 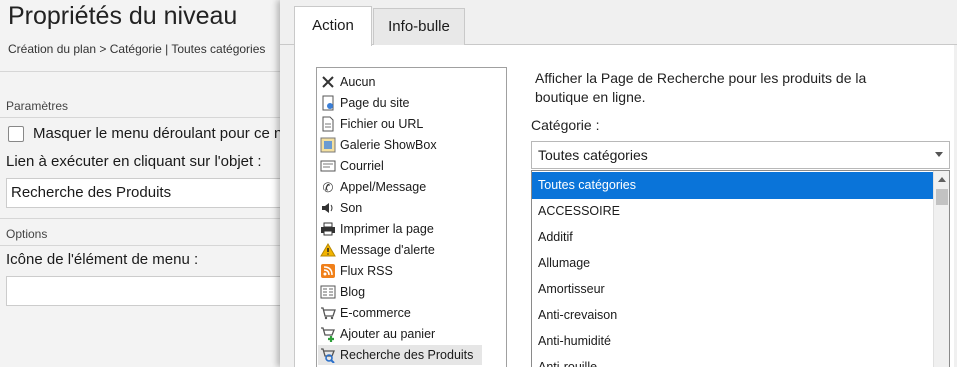 What do you see at coordinates (942, 197) in the screenshot?
I see `scroll-thumb` at bounding box center [942, 197].